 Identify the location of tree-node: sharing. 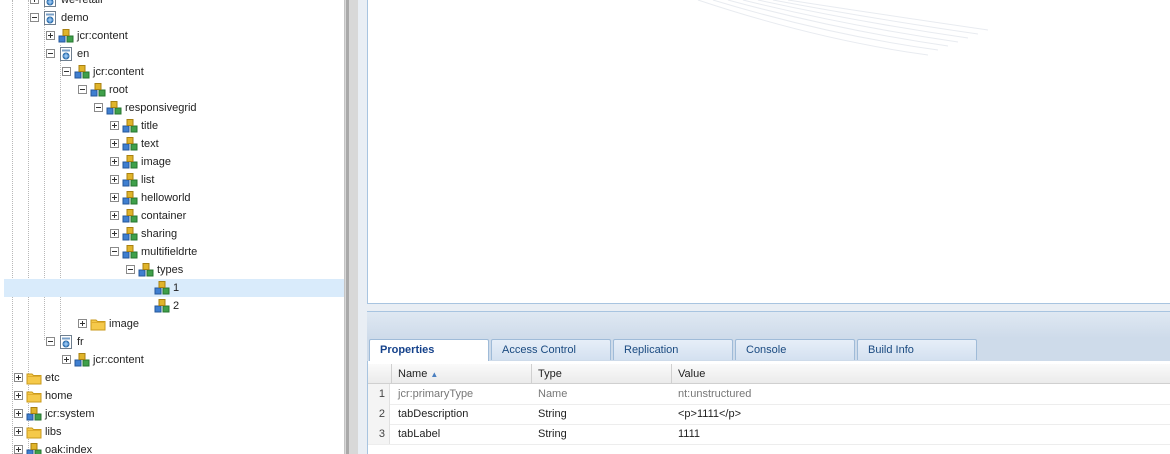
(174, 234).